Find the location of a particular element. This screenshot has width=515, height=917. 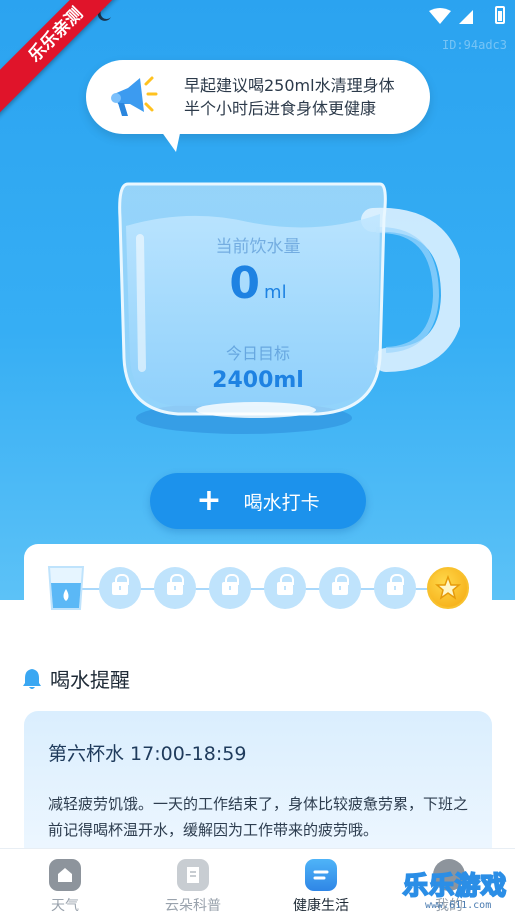

tab-health: 健康生活 is located at coordinates (321, 883).